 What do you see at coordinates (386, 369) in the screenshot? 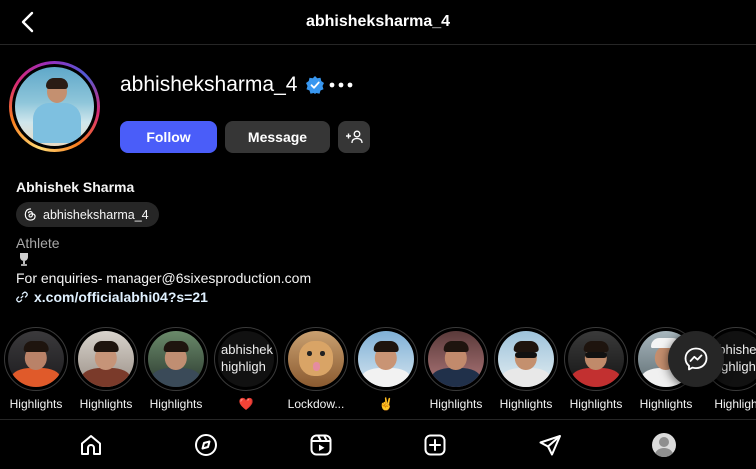
I see `highlight-item: ✌️` at bounding box center [386, 369].